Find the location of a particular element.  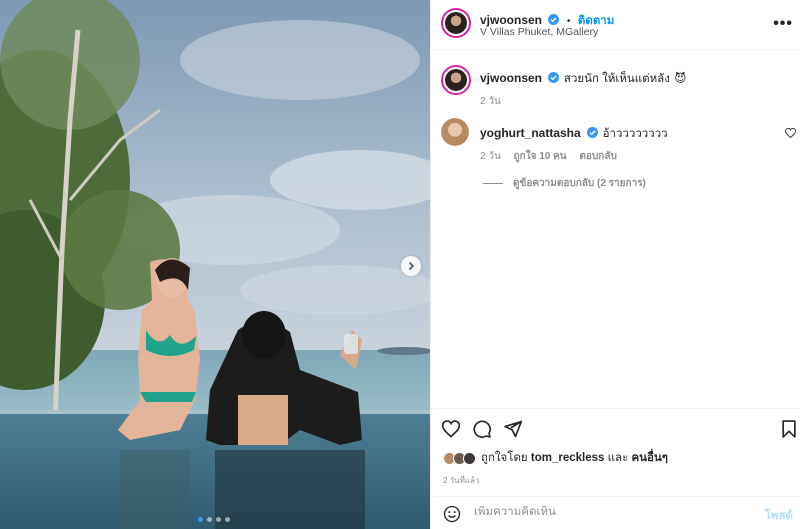

commenter-username: yoghurt_nattasha is located at coordinates (530, 133).